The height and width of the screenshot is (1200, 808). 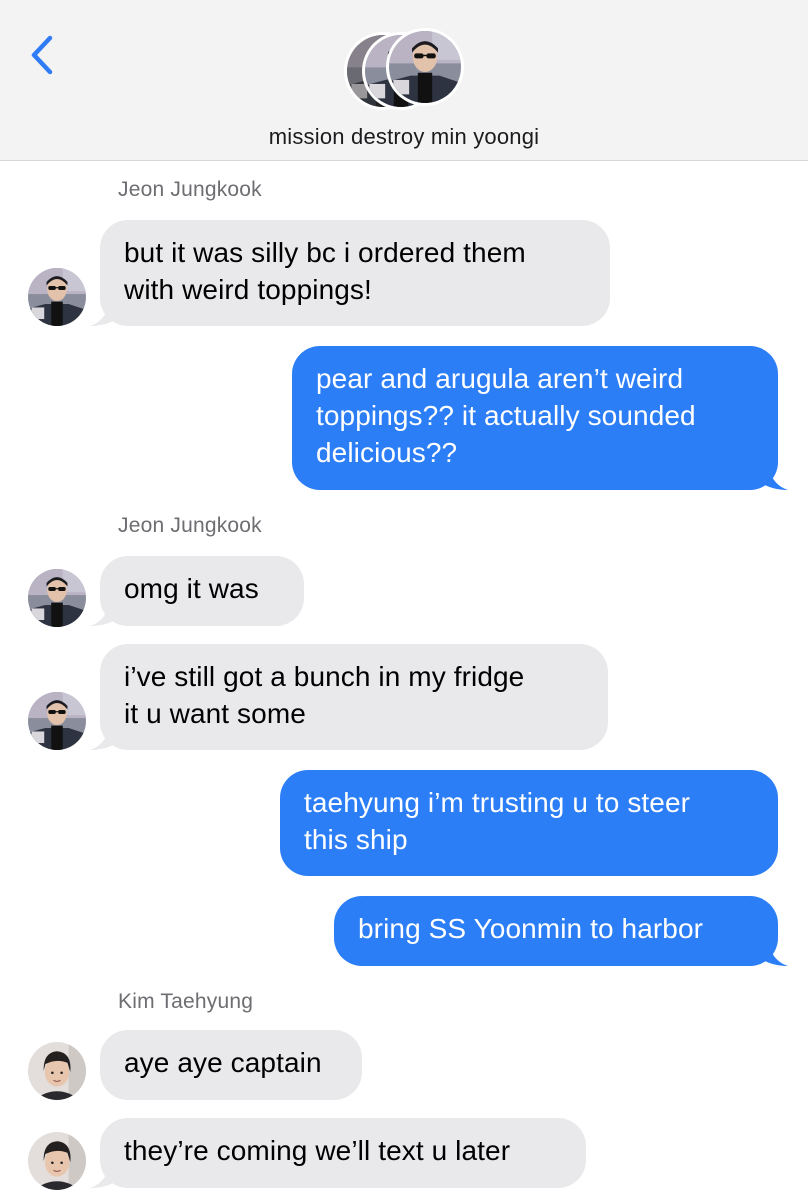 I want to click on conversation-title: mission destroy min yoongi, so click(x=404, y=137).